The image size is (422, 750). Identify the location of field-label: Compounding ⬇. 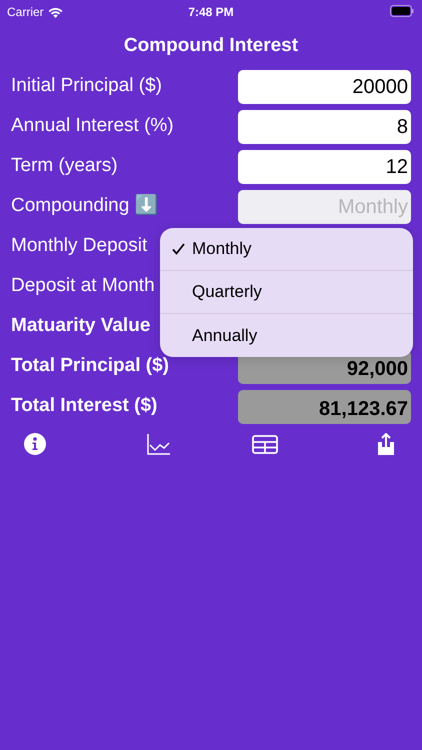
(85, 205).